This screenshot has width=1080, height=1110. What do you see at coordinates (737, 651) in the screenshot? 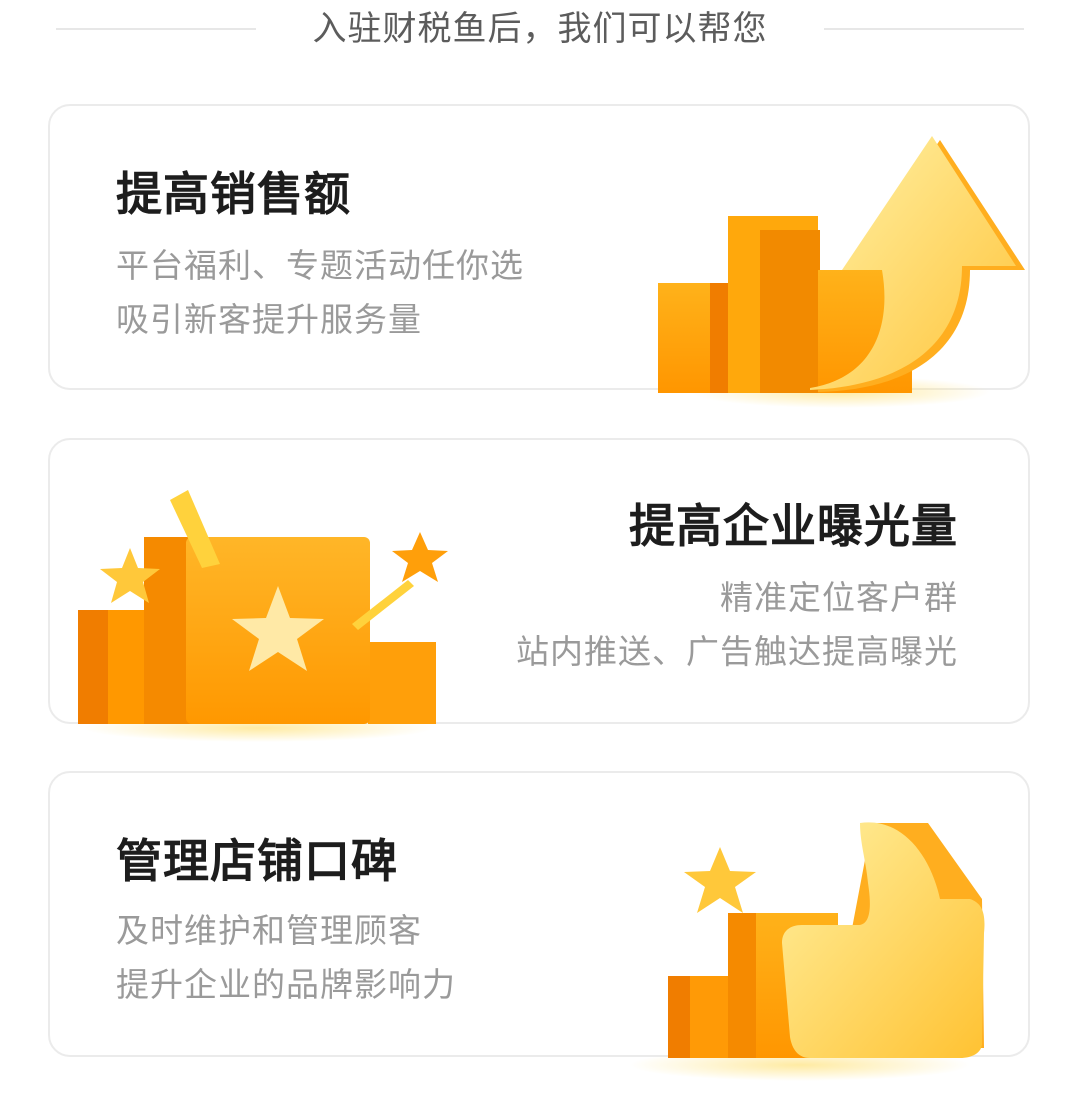
I see `card-description-line: 站内推送、广告触达提高曝光` at bounding box center [737, 651].